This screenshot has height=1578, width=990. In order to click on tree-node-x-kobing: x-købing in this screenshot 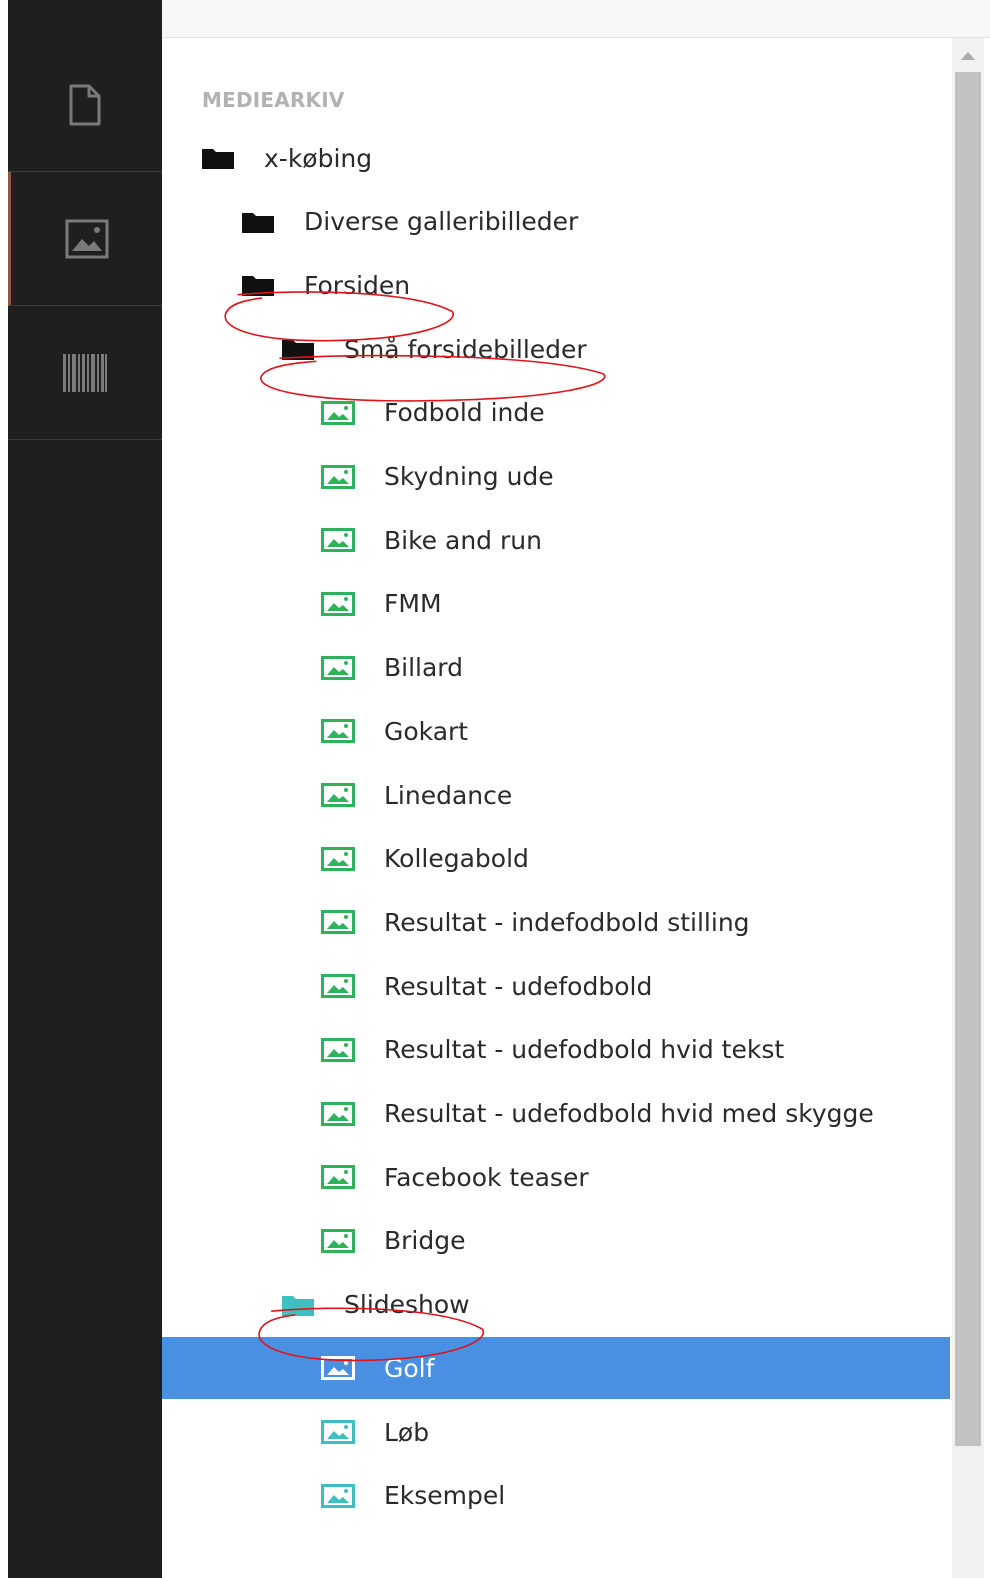, I will do `click(556, 158)`.